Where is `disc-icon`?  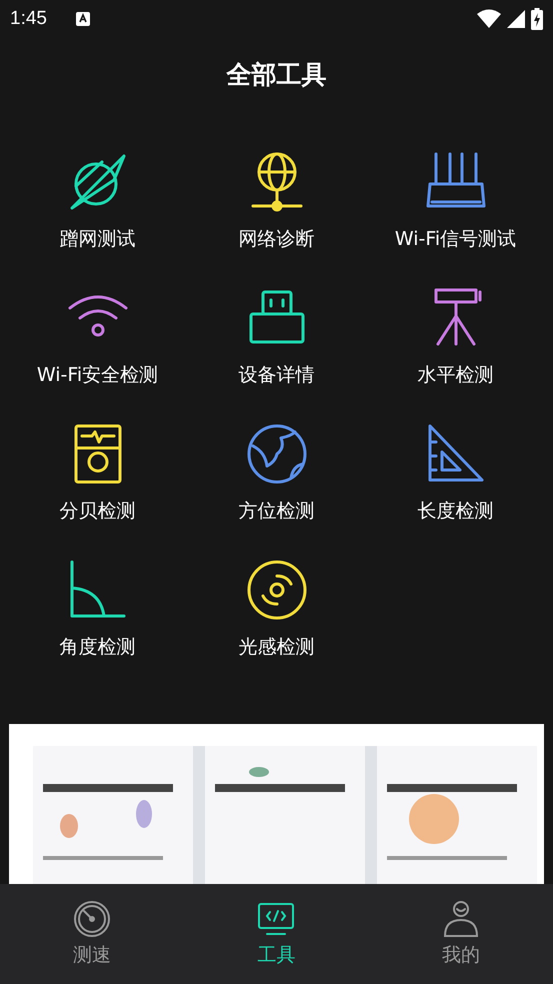 disc-icon is located at coordinates (276, 590).